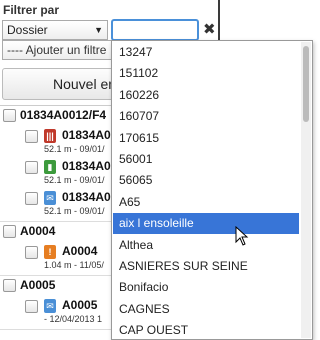 The width and height of the screenshot is (320, 340). What do you see at coordinates (206, 116) in the screenshot?
I see `dropdown-option: 160707` at bounding box center [206, 116].